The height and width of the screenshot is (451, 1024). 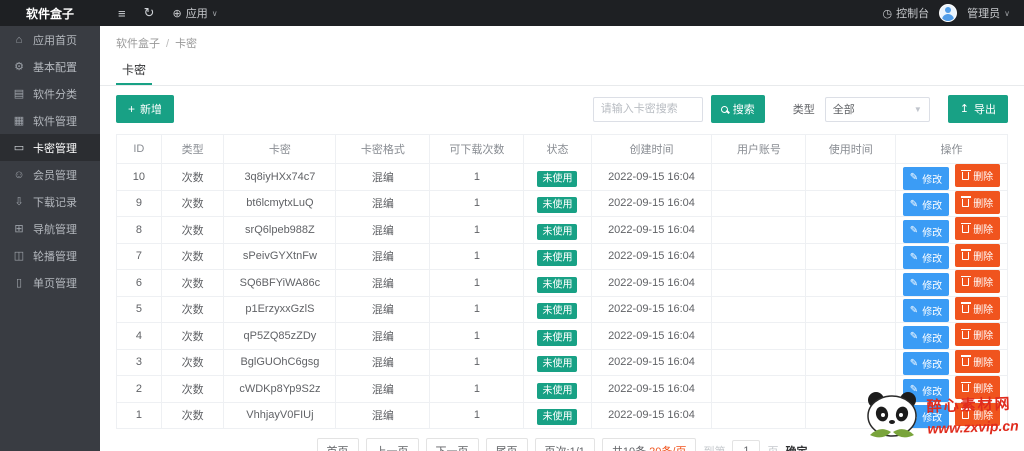 I want to click on site-watermark: 醉心素材网 www.zxvip.cn, so click(x=940, y=416).